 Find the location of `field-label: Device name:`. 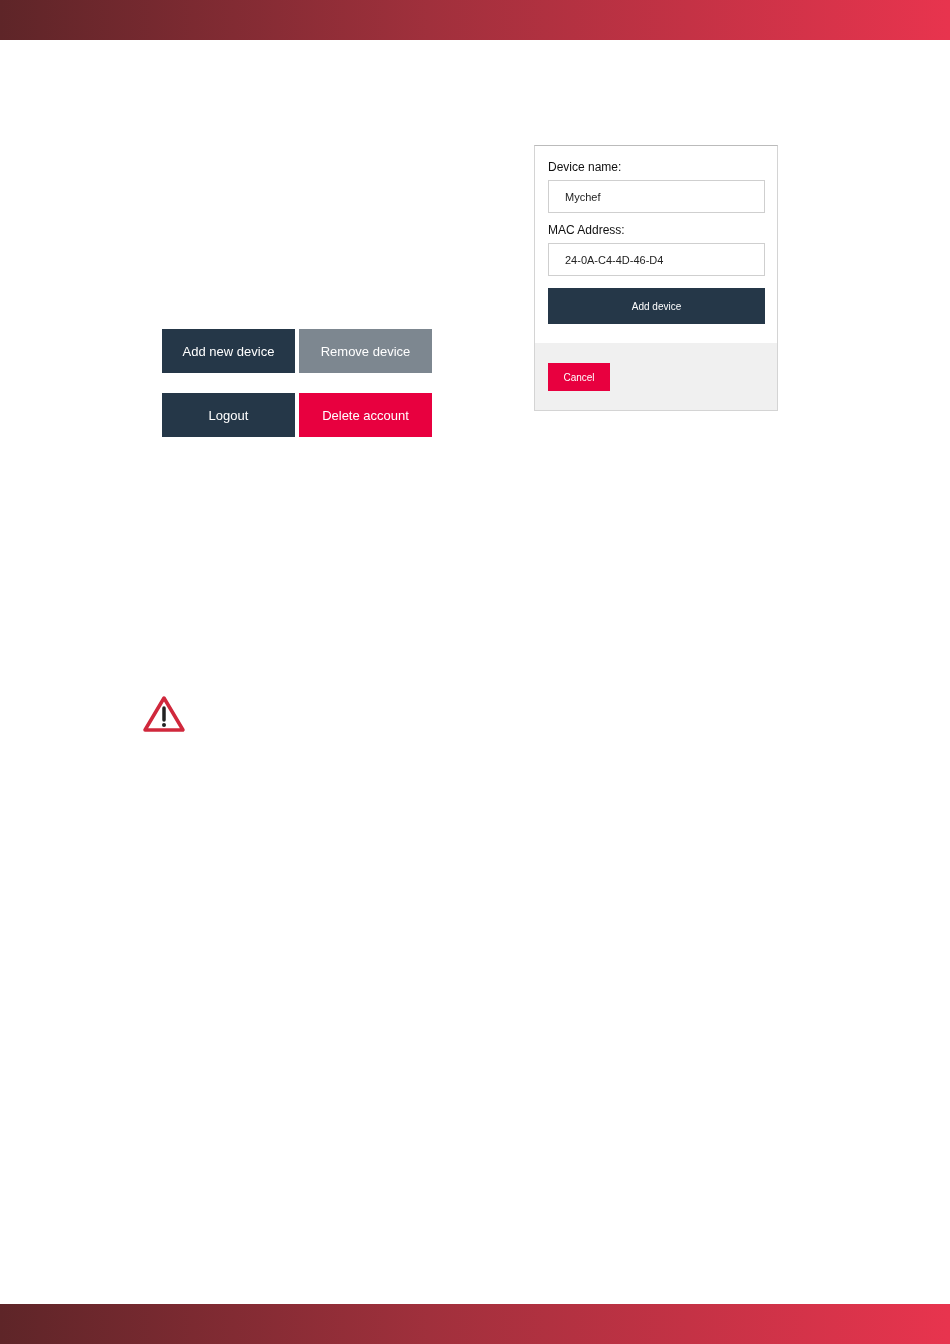

field-label: Device name: is located at coordinates (585, 167).